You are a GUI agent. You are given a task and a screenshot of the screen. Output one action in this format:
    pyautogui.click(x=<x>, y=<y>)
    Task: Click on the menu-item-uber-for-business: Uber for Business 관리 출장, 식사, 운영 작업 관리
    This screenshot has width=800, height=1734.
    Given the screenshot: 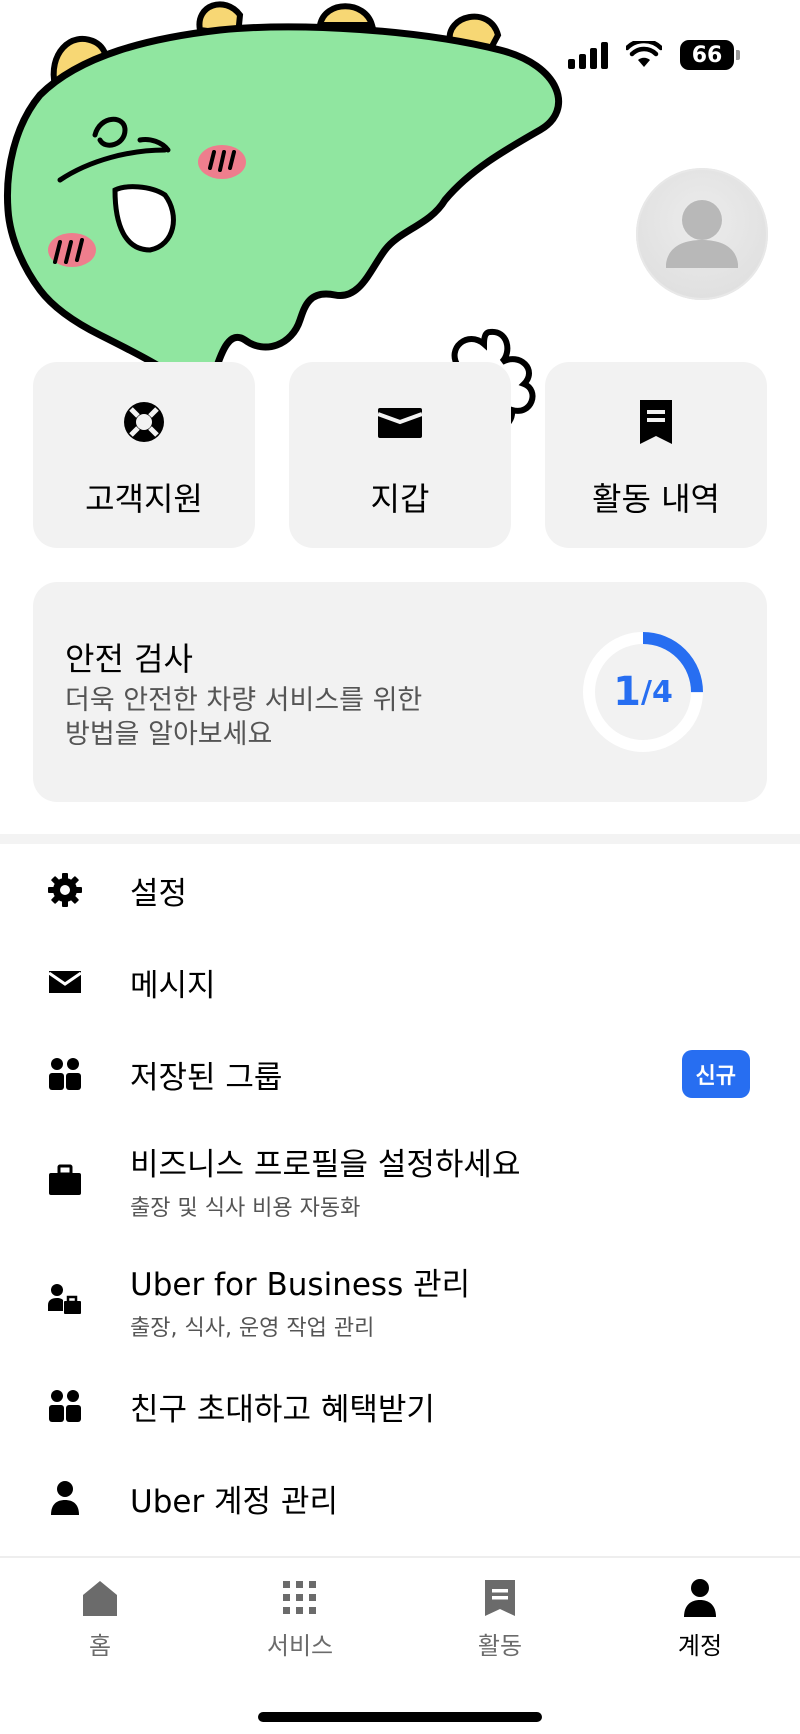 What is the action you would take?
    pyautogui.click(x=400, y=1300)
    